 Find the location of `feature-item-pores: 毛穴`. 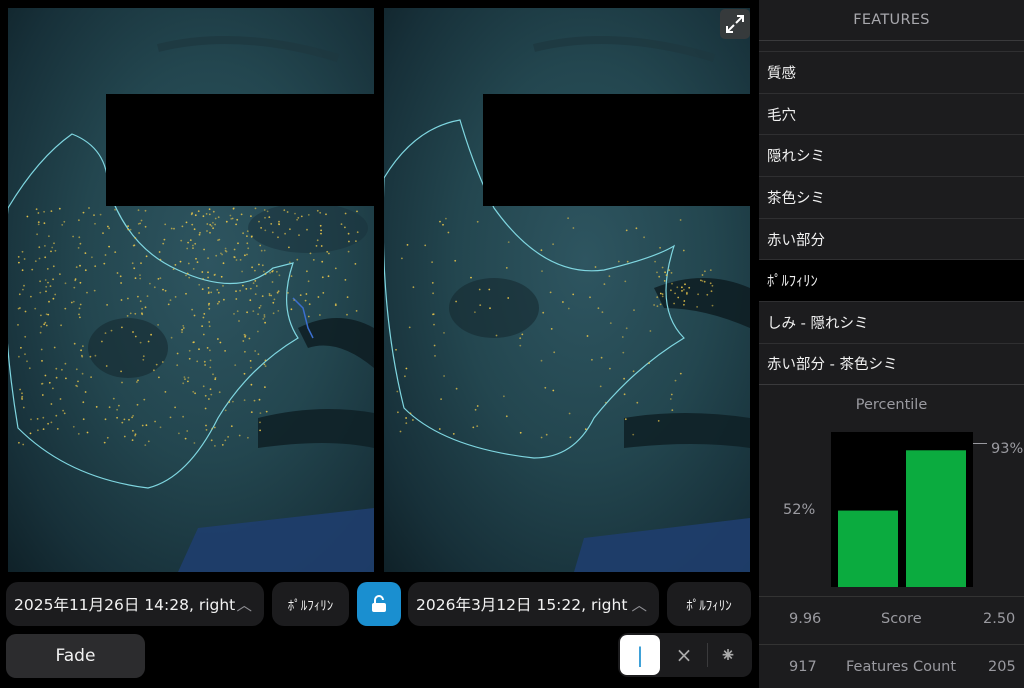

feature-item-pores: 毛穴 is located at coordinates (891, 113).